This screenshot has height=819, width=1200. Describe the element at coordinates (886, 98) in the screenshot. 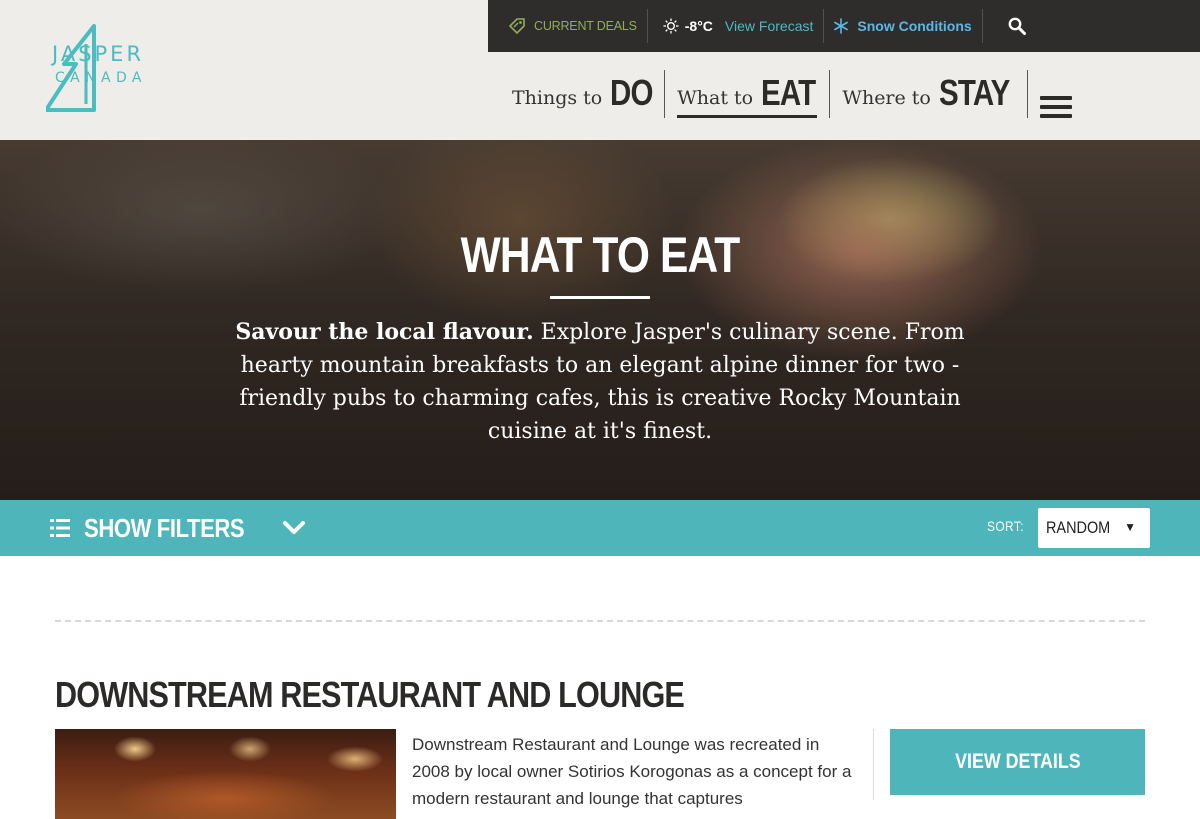

I see `nav-item-prefix: Where to` at that location.